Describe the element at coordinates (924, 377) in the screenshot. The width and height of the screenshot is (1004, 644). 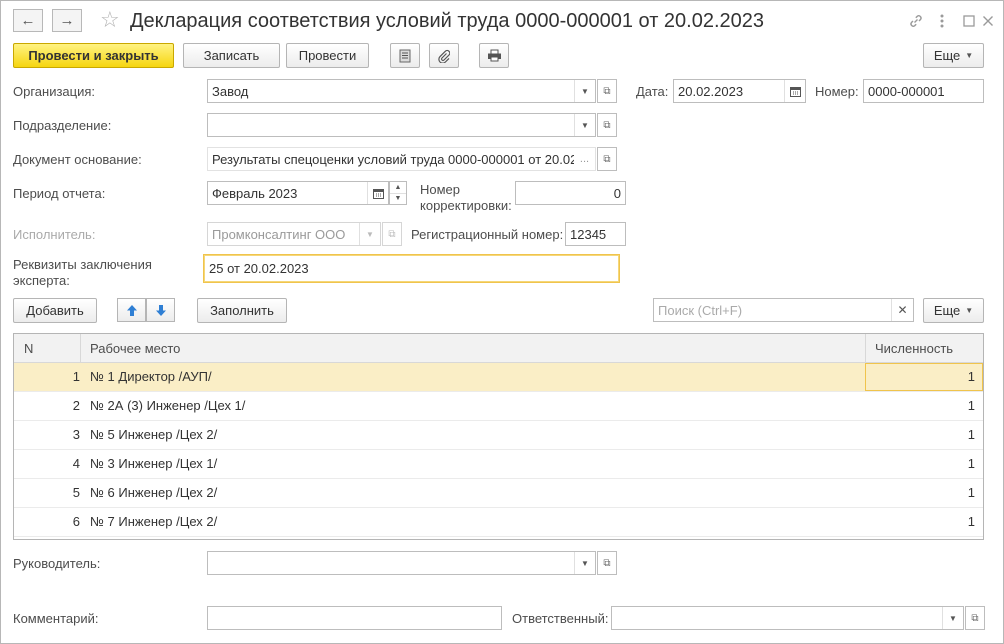
I see `selected-cell-frame` at that location.